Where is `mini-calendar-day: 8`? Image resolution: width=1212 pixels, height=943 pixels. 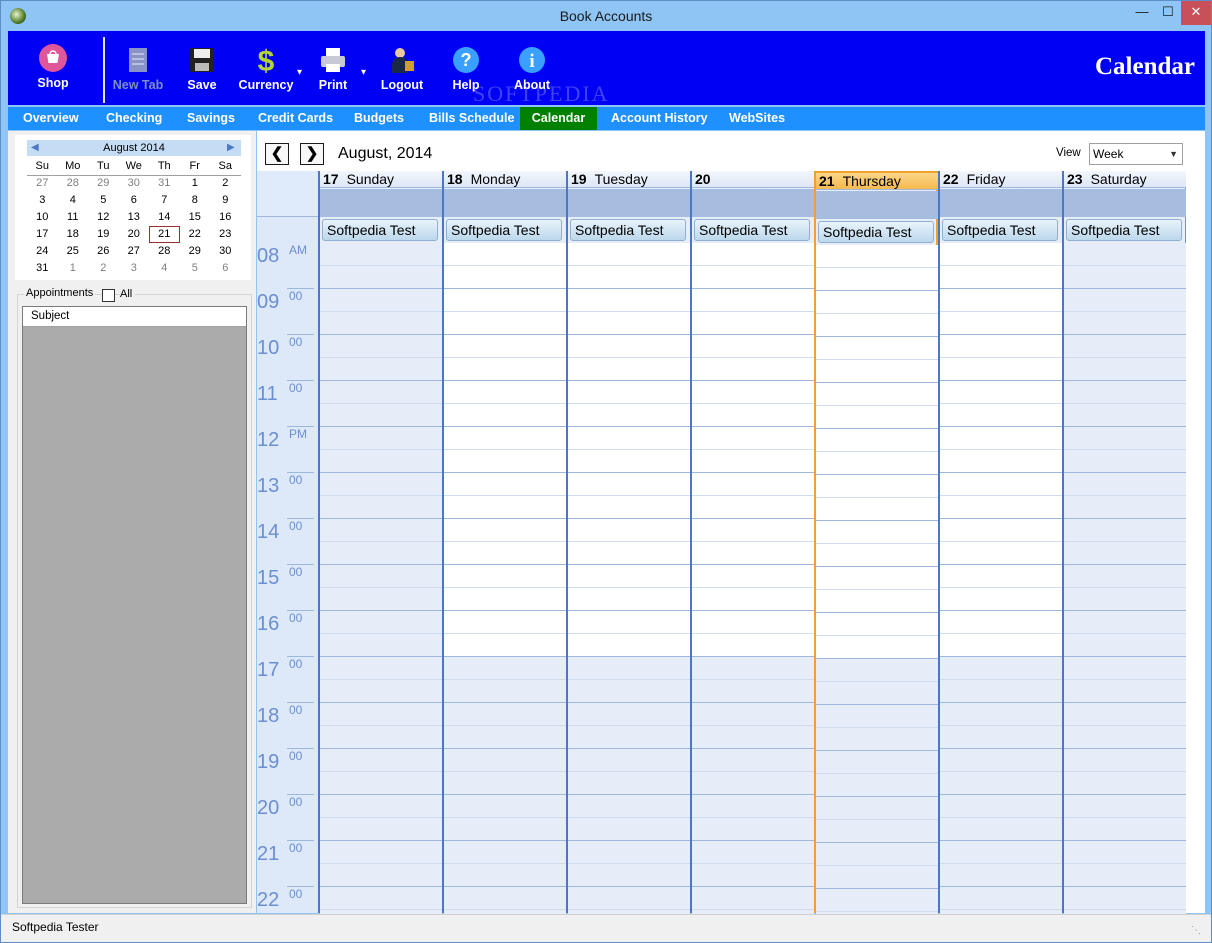 mini-calendar-day: 8 is located at coordinates (195, 200).